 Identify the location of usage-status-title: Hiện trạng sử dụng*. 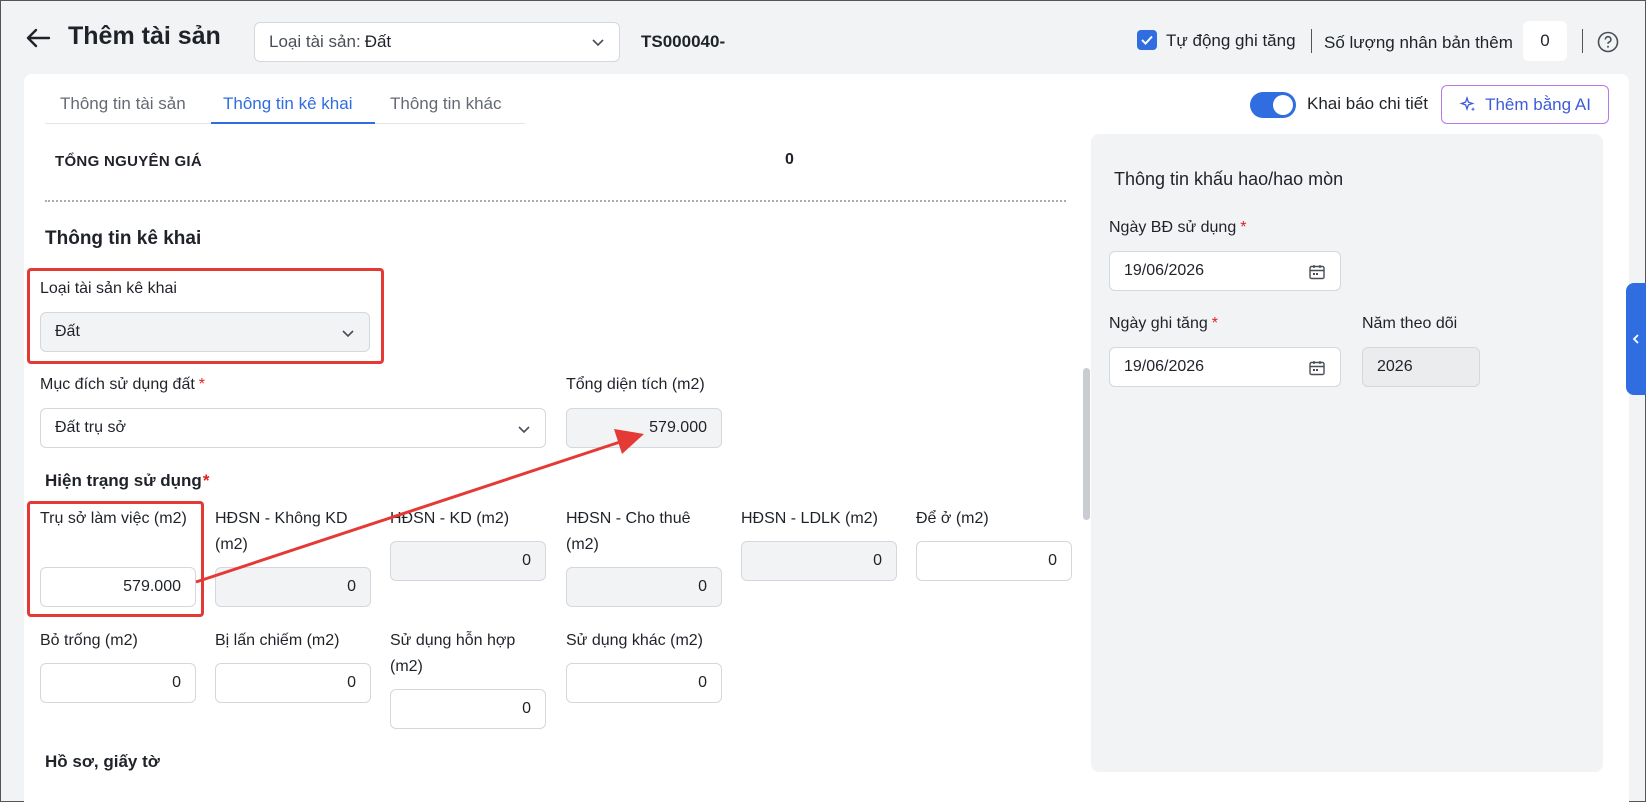
(127, 481).